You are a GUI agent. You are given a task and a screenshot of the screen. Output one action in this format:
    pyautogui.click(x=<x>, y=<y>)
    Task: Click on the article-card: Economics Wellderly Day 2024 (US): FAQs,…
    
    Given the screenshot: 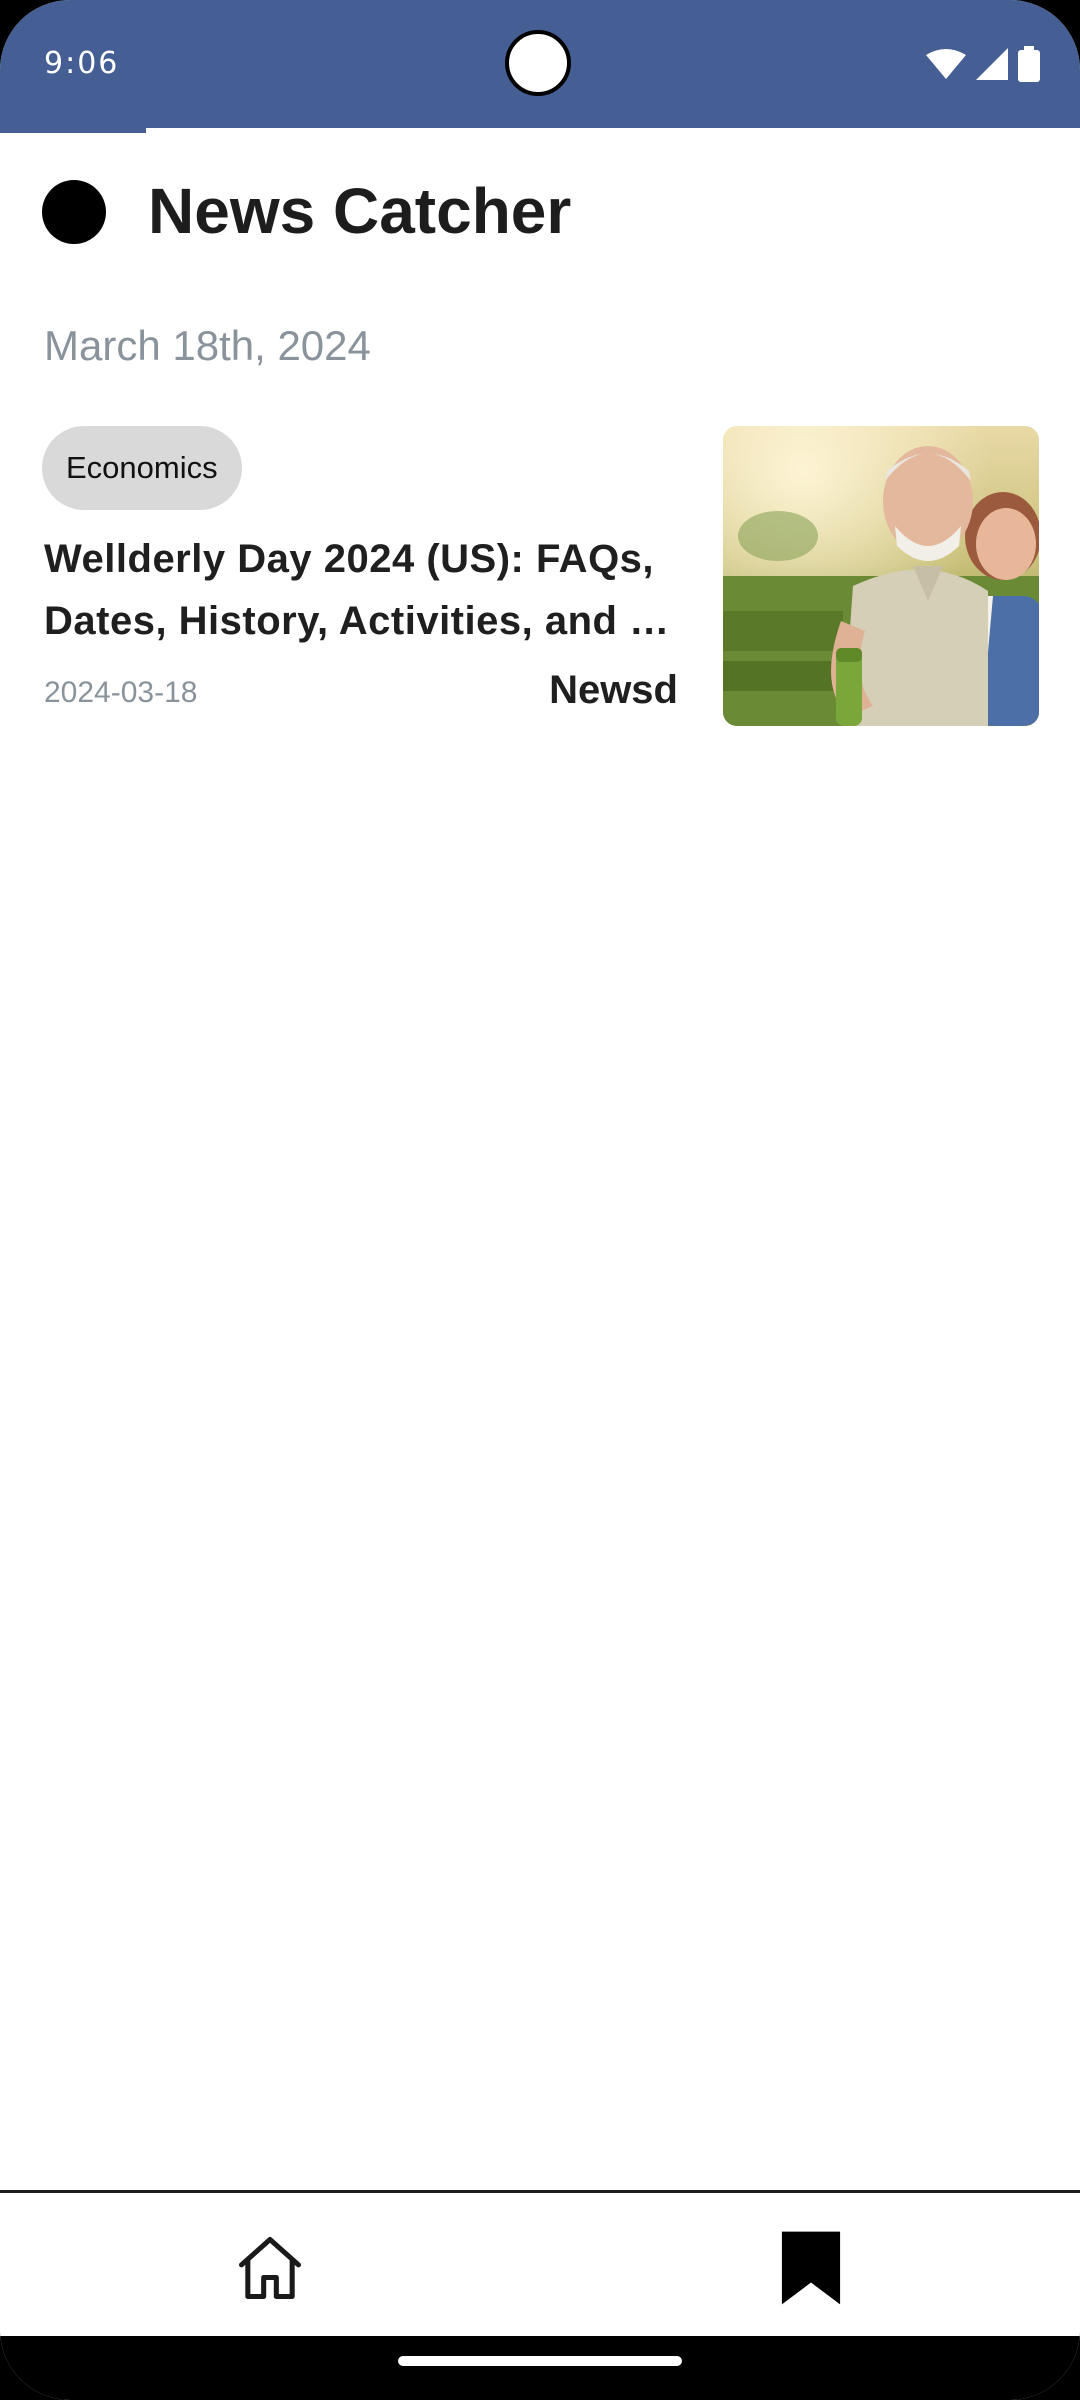 What is the action you would take?
    pyautogui.click(x=540, y=575)
    